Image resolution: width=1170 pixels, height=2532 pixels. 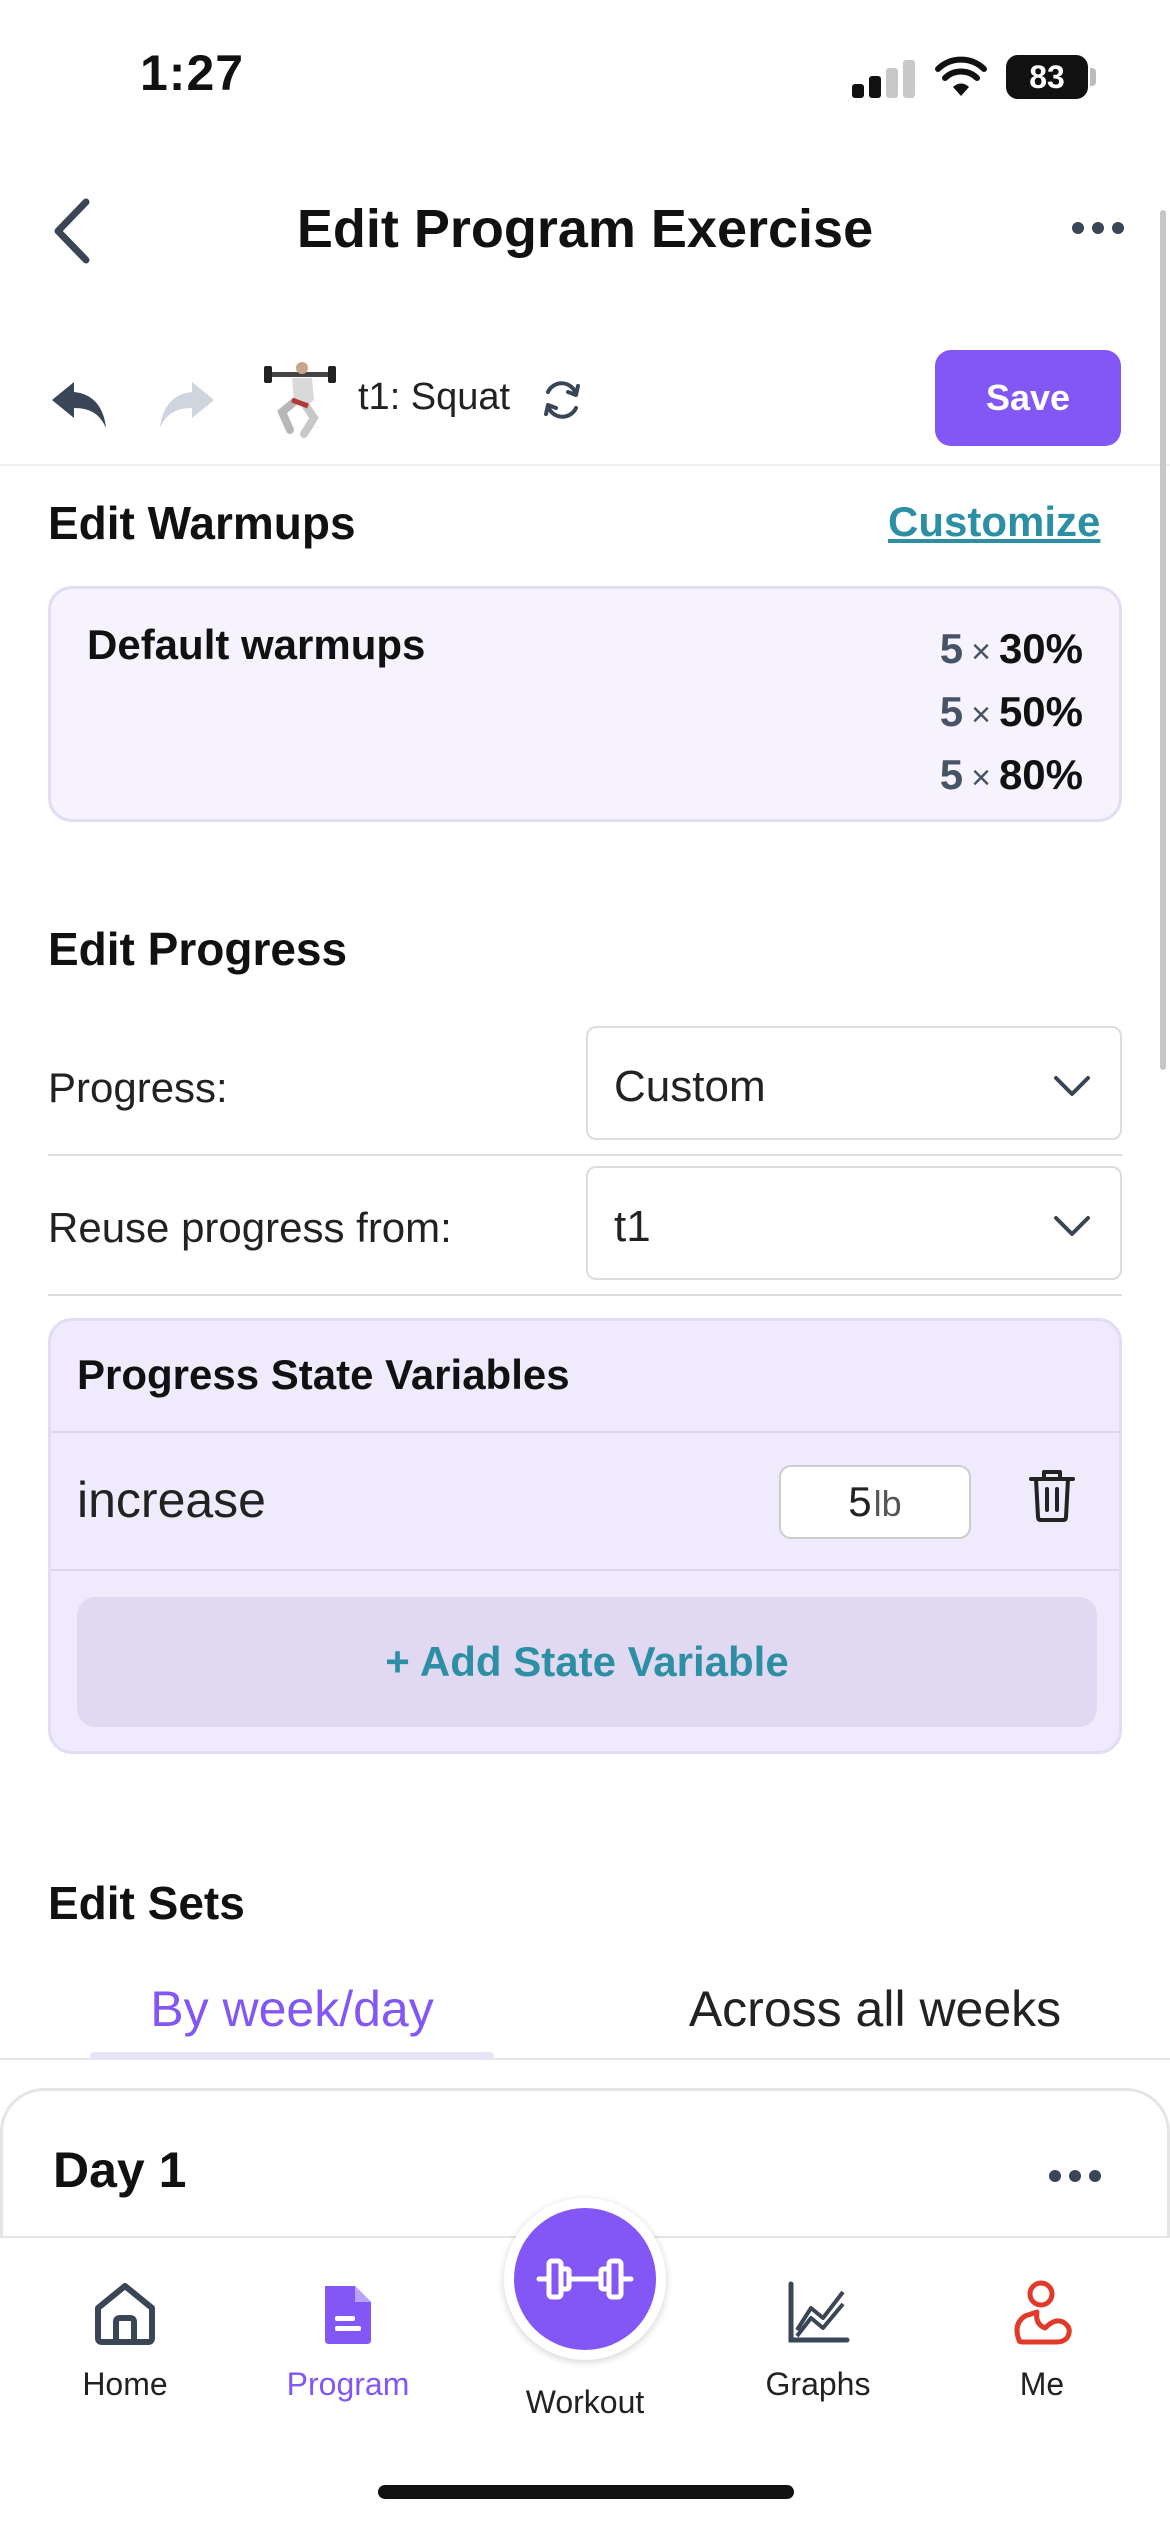 What do you see at coordinates (819, 2312) in the screenshot?
I see `chart-icon` at bounding box center [819, 2312].